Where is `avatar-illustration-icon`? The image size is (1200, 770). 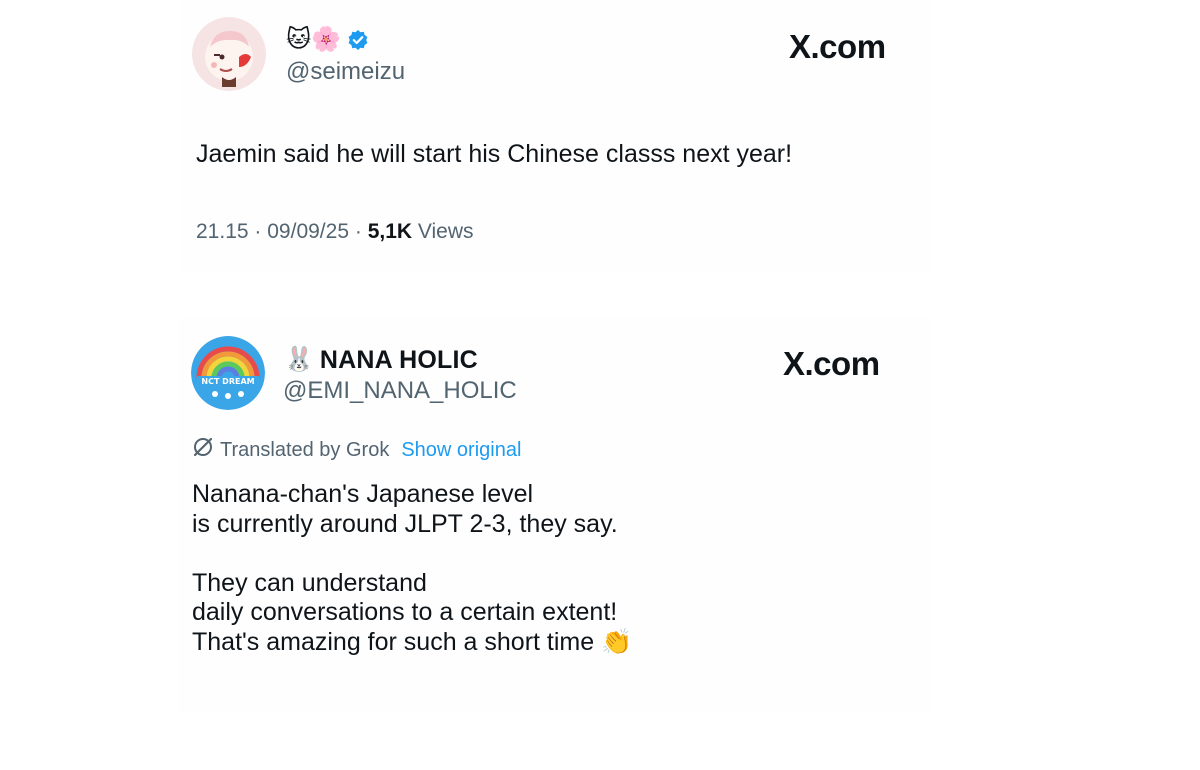
avatar-illustration-icon is located at coordinates (229, 54).